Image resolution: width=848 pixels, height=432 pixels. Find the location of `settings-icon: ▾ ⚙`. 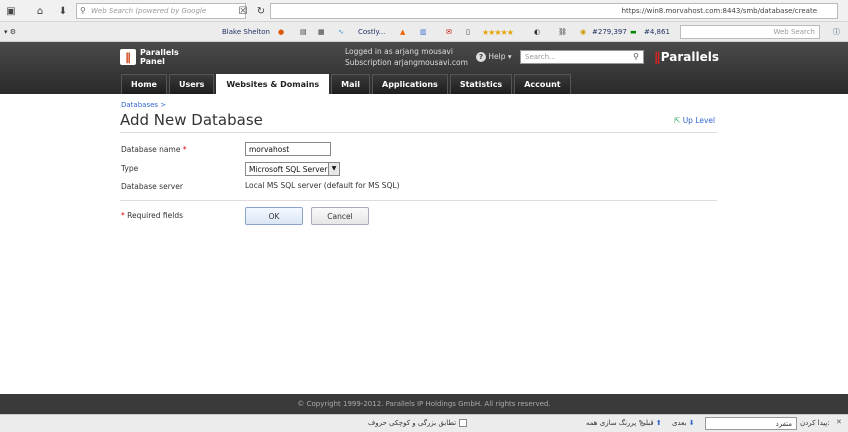

settings-icon: ▾ ⚙ is located at coordinates (10, 32).